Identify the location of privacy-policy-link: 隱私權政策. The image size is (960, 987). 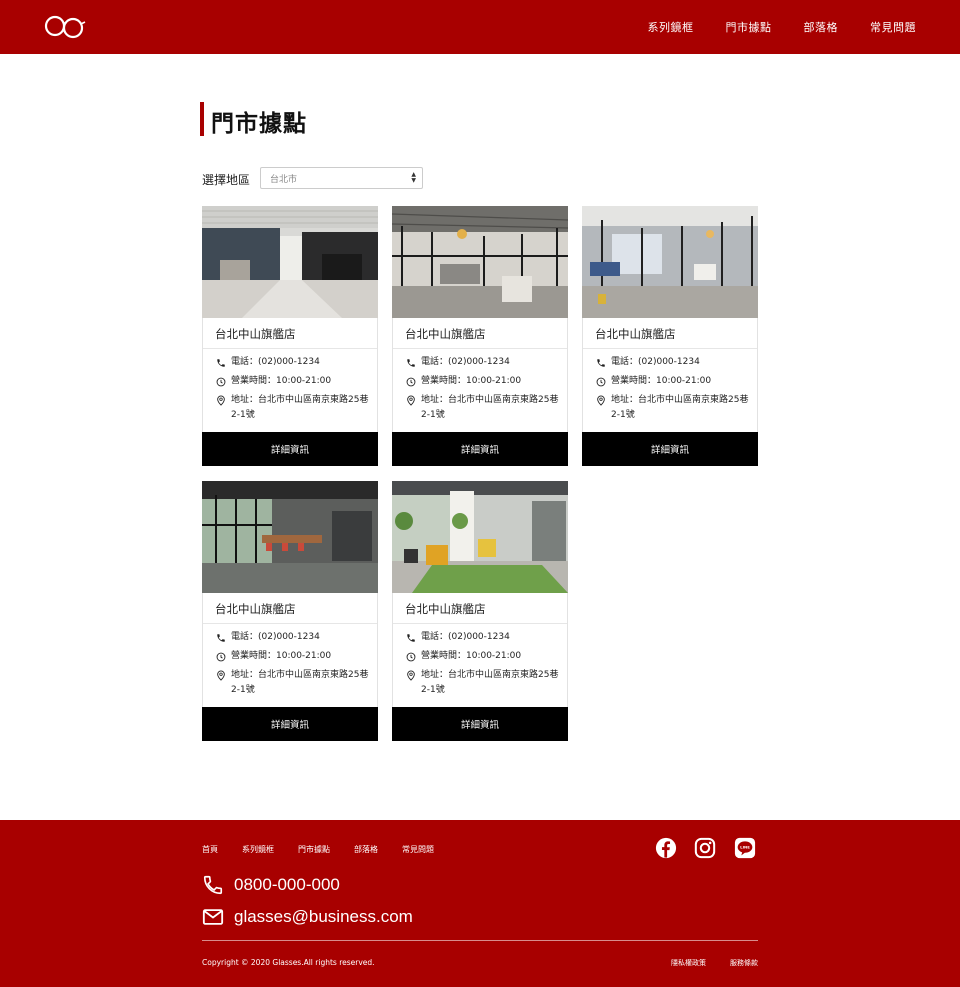
(688, 963).